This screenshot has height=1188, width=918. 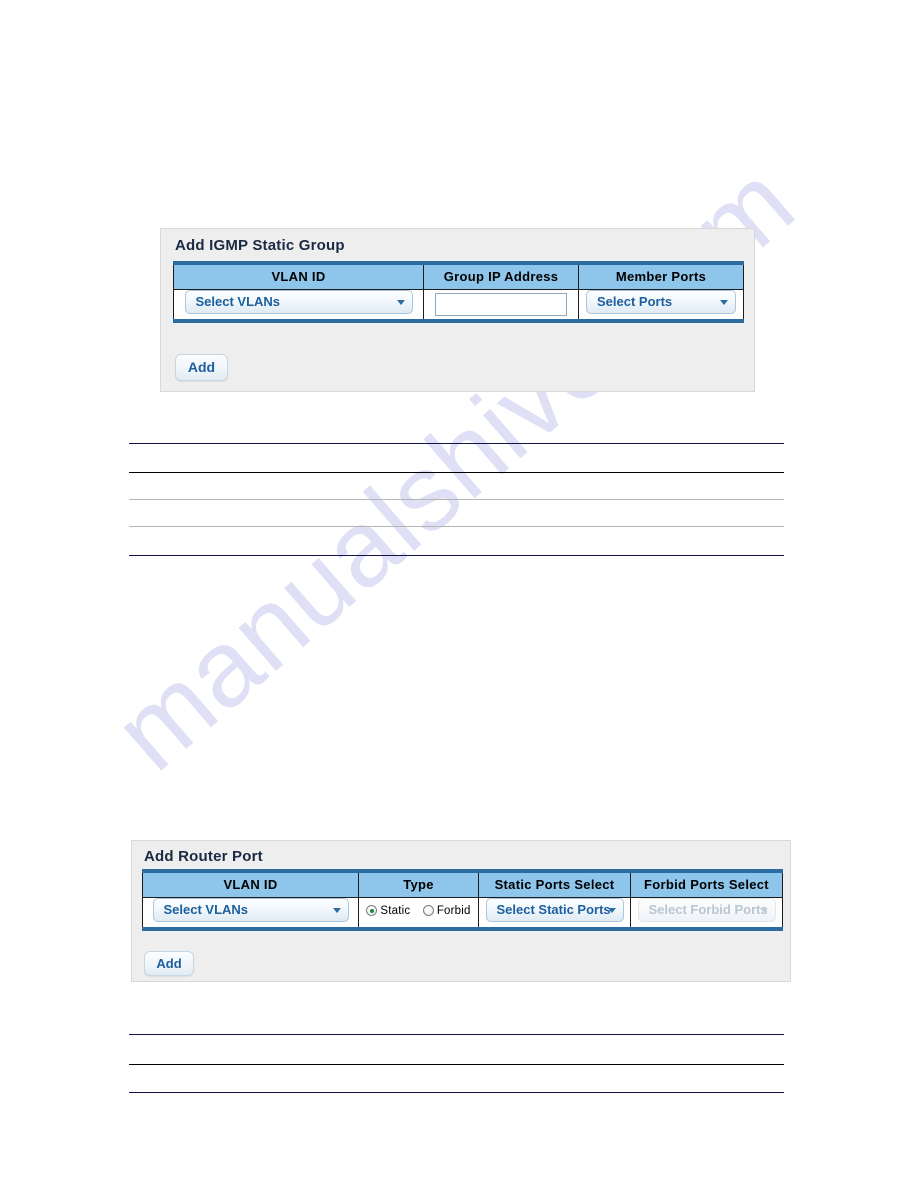 I want to click on cell-group-ip-address, so click(x=501, y=305).